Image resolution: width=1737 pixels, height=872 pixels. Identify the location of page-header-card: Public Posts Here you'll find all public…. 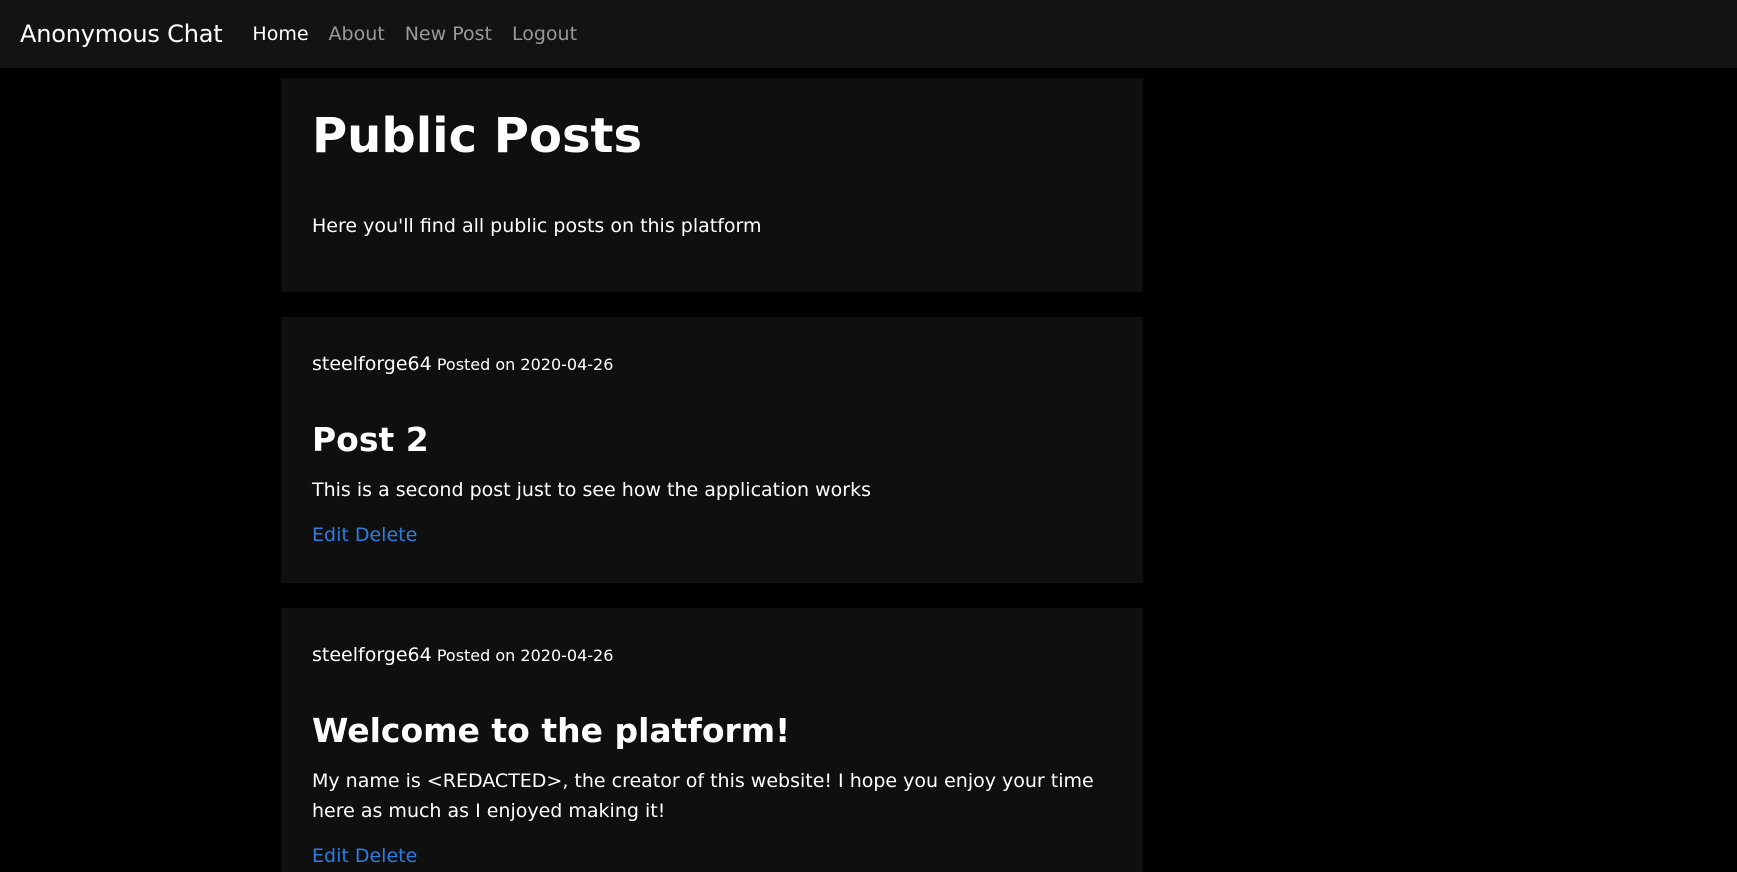
(712, 185).